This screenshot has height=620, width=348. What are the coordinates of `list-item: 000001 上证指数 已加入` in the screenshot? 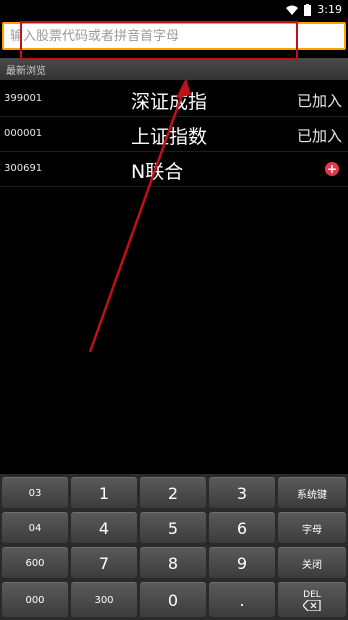 It's located at (174, 134).